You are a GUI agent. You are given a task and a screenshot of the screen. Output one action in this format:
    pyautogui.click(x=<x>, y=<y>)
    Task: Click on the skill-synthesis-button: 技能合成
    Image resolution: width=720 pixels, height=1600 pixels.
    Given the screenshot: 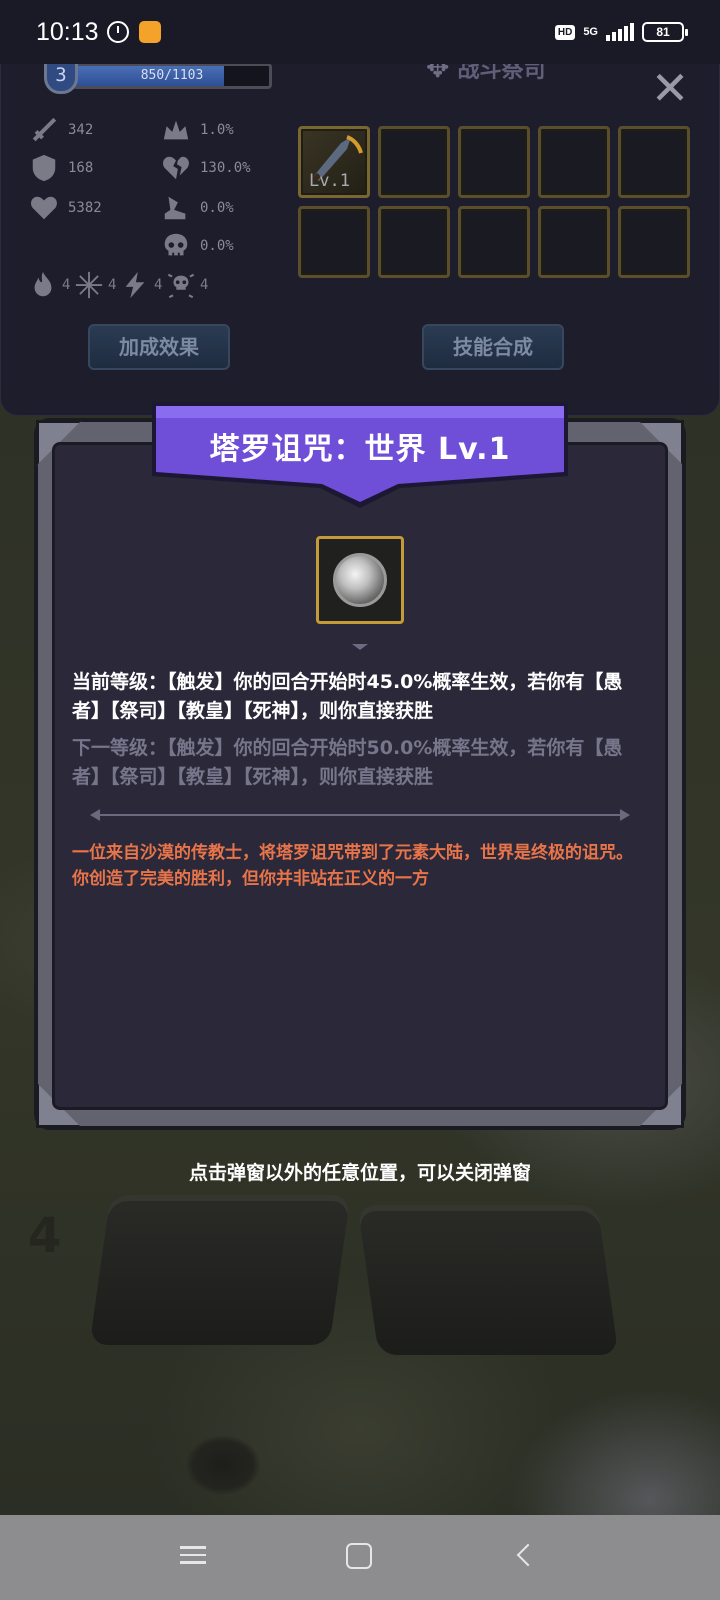 What is the action you would take?
    pyautogui.click(x=493, y=347)
    